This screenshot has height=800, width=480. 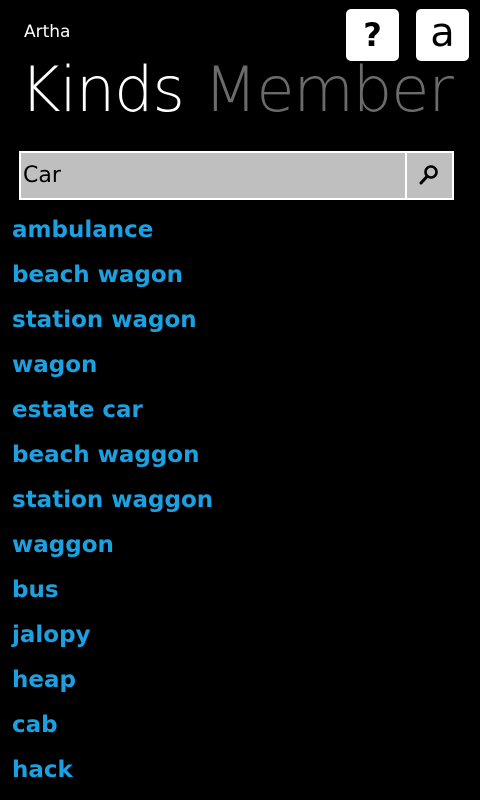 I want to click on result-item: estate car, so click(x=112, y=410).